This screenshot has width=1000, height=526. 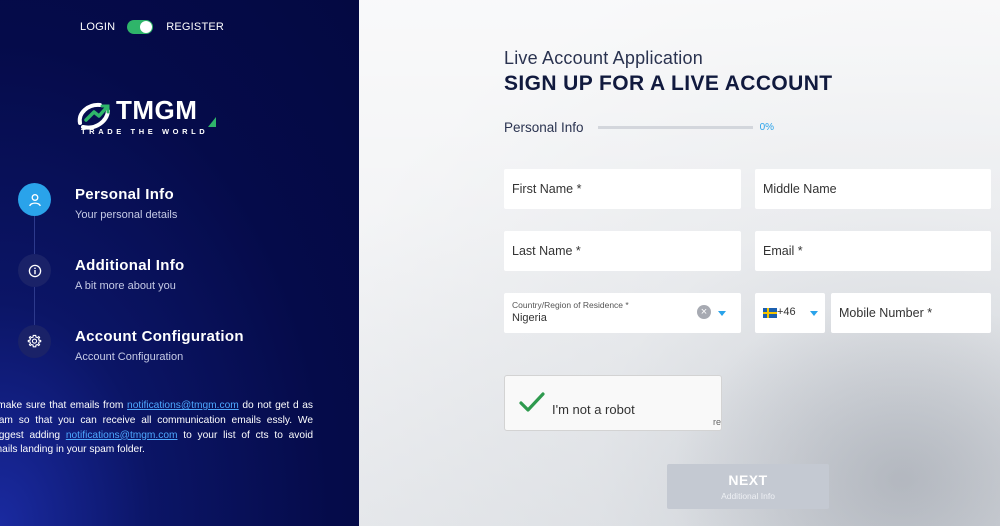 I want to click on section-label: Personal Info, so click(x=544, y=127).